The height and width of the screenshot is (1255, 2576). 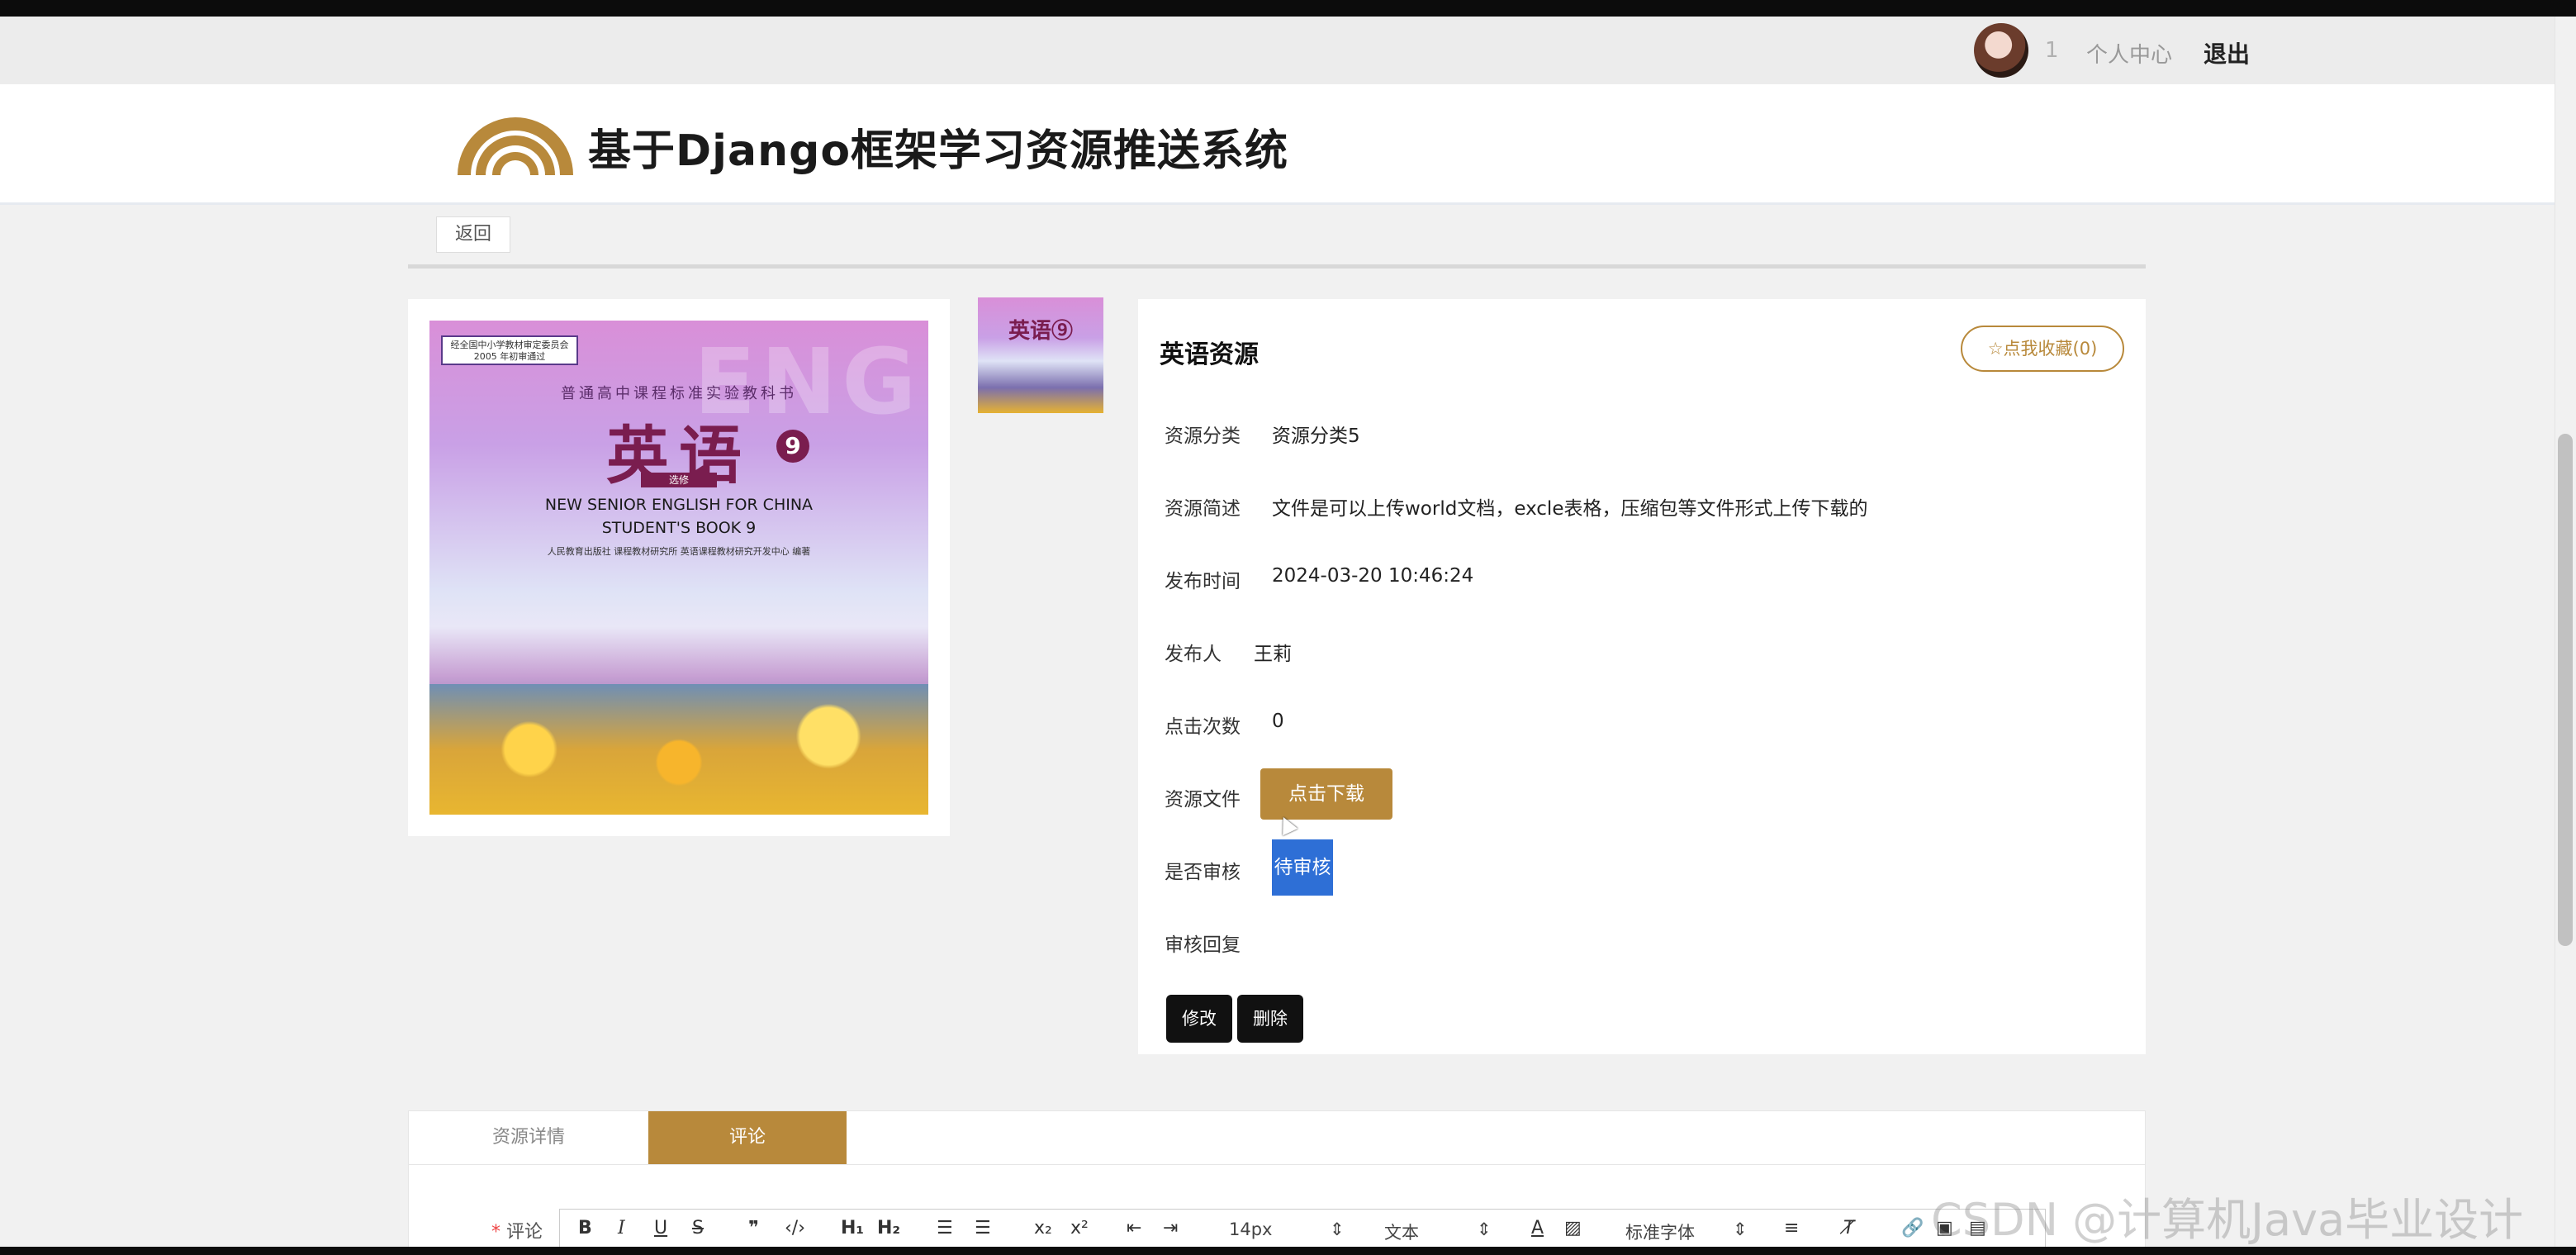 I want to click on bold-icon: B, so click(x=585, y=1228).